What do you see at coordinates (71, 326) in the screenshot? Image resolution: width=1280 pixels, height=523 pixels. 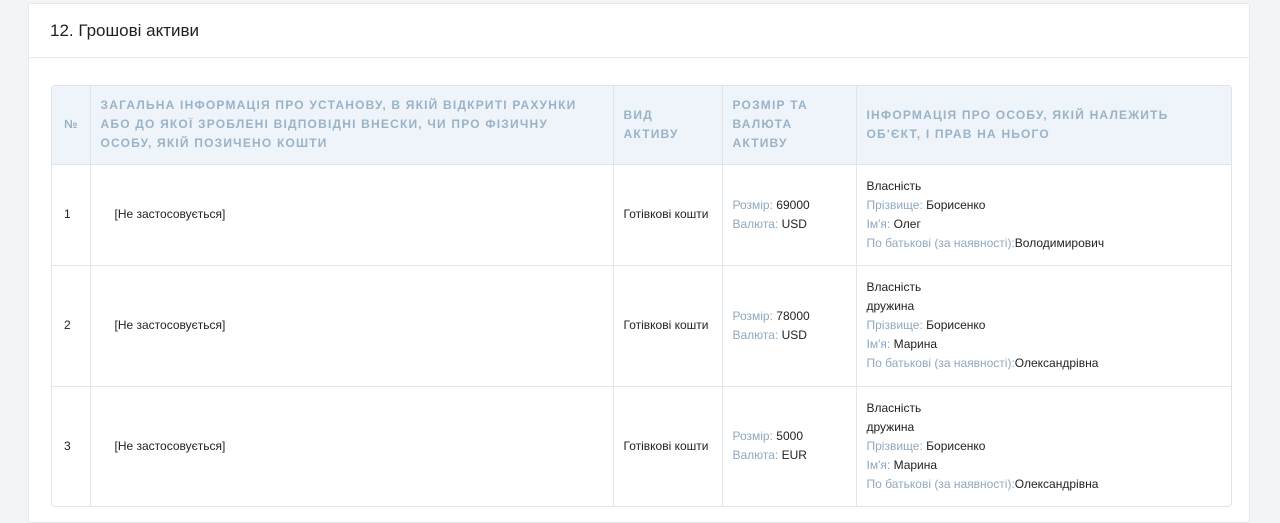 I see `row-number: 2` at bounding box center [71, 326].